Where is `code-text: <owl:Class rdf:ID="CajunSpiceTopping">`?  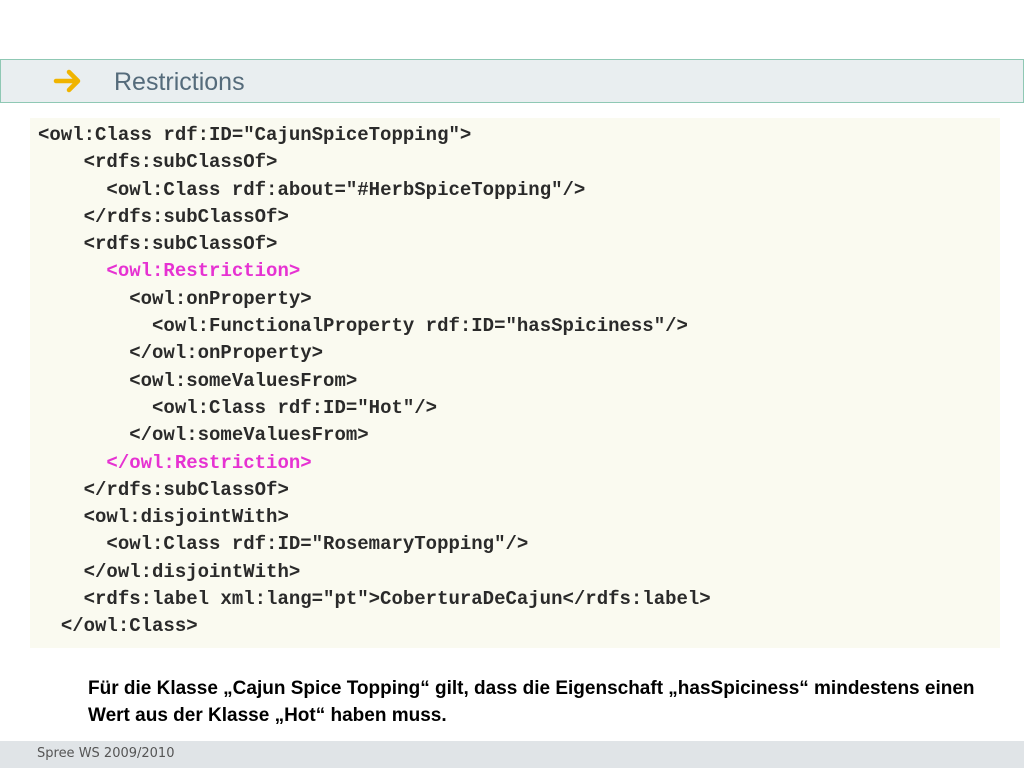 code-text: <owl:Class rdf:ID="CajunSpiceTopping"> is located at coordinates (255, 135).